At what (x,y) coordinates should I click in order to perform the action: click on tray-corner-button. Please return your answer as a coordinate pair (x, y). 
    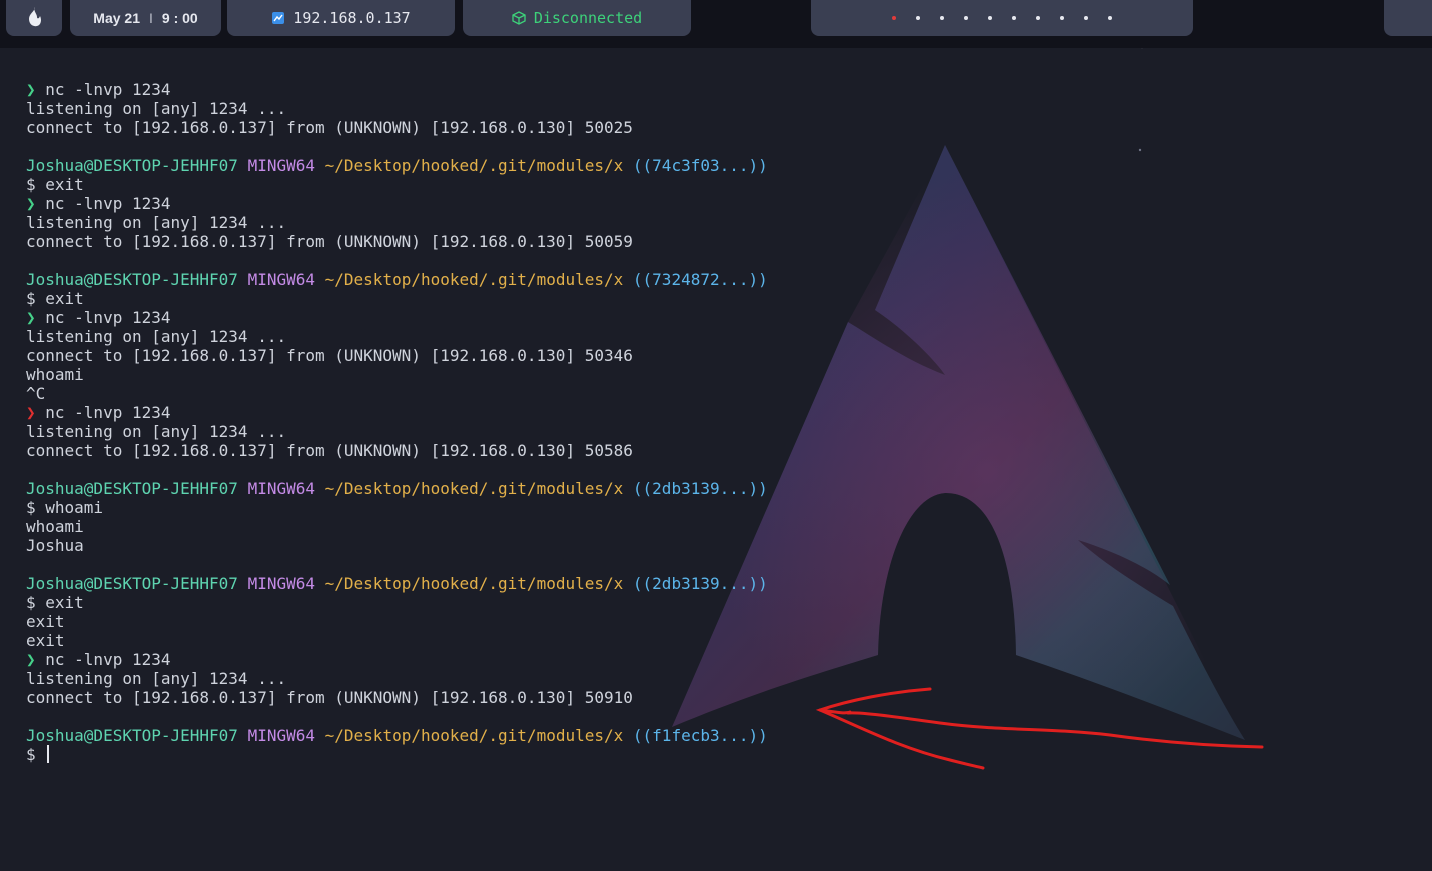
    Looking at the image, I should click on (1408, 18).